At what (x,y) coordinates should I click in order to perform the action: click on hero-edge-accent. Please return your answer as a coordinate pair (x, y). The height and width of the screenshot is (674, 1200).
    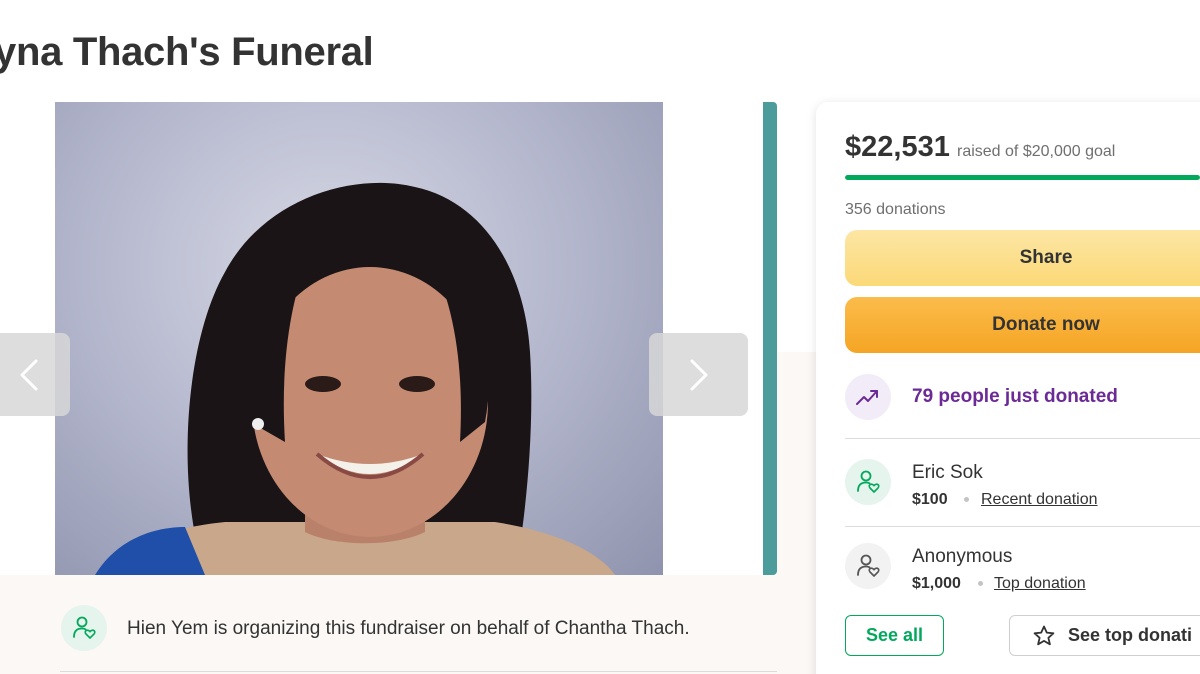
    Looking at the image, I should click on (770, 338).